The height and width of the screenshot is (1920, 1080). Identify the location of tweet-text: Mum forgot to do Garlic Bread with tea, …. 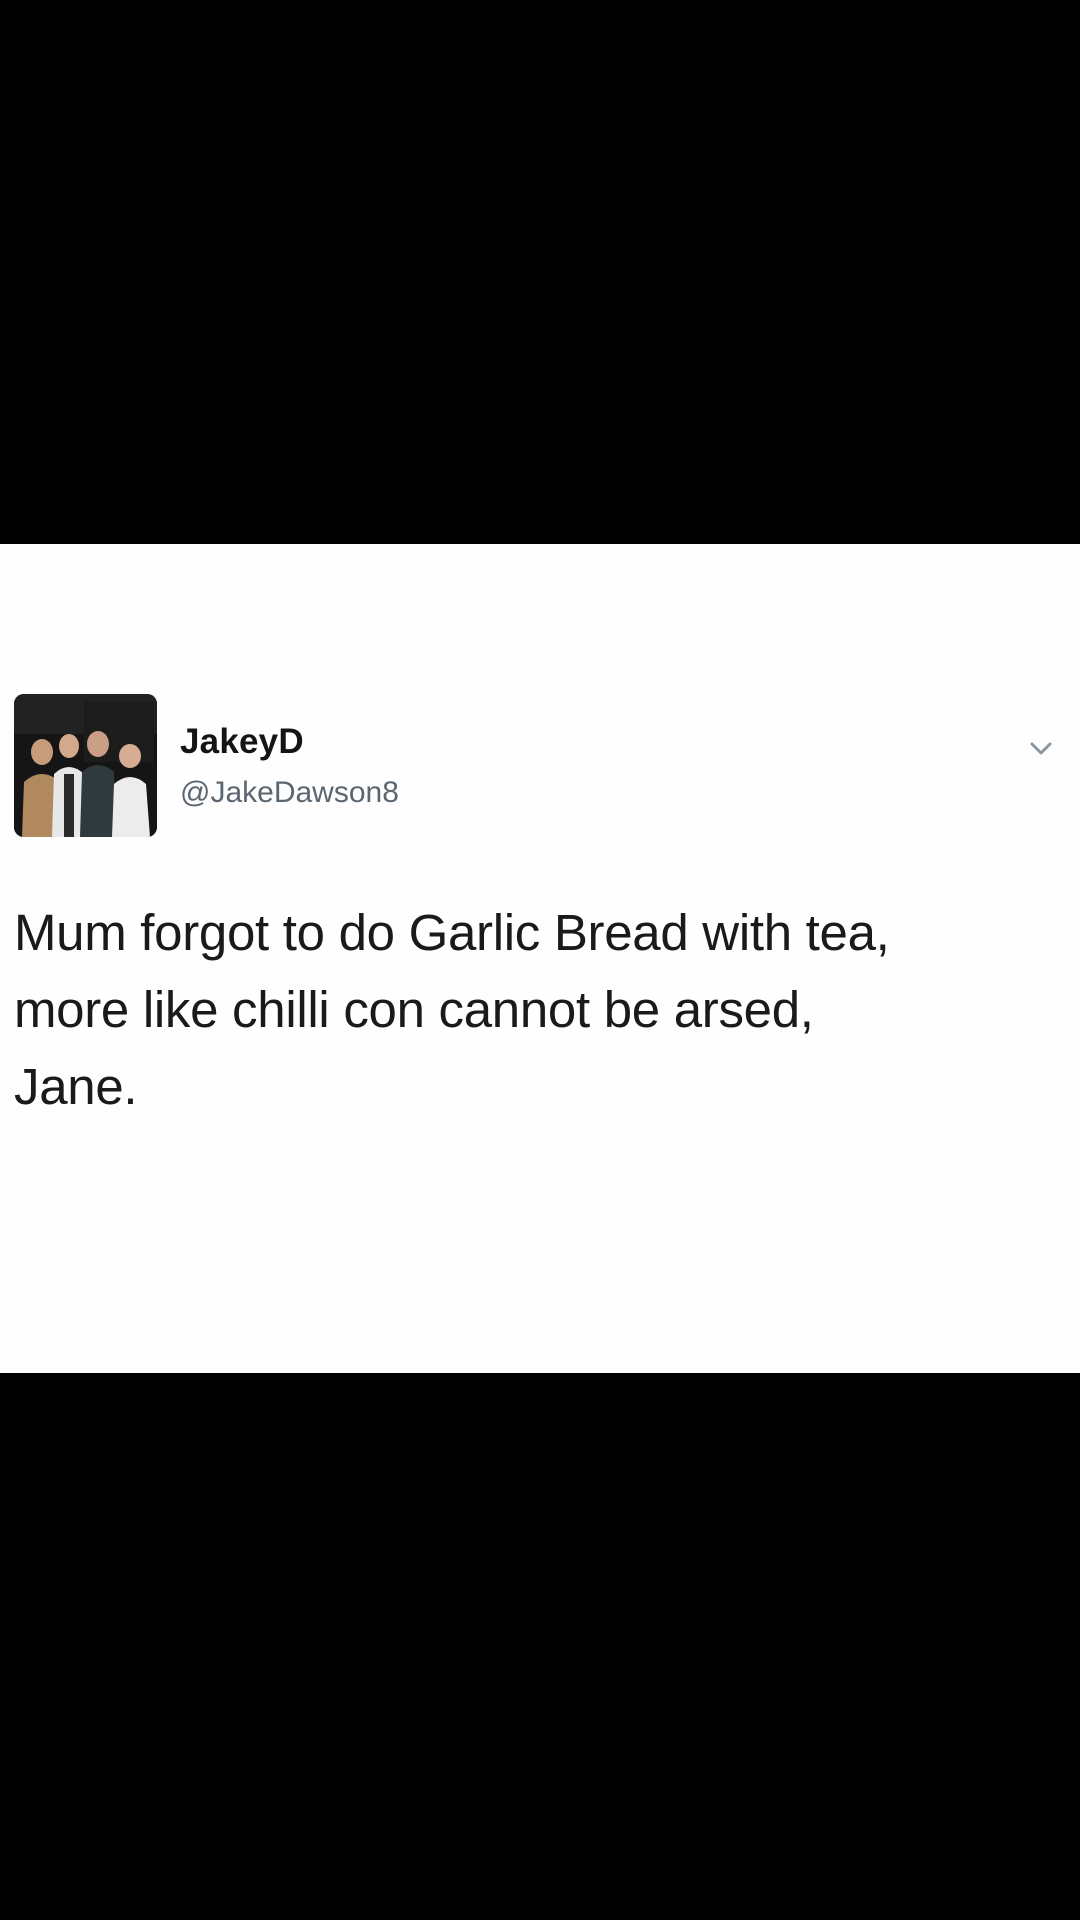
(452, 1009).